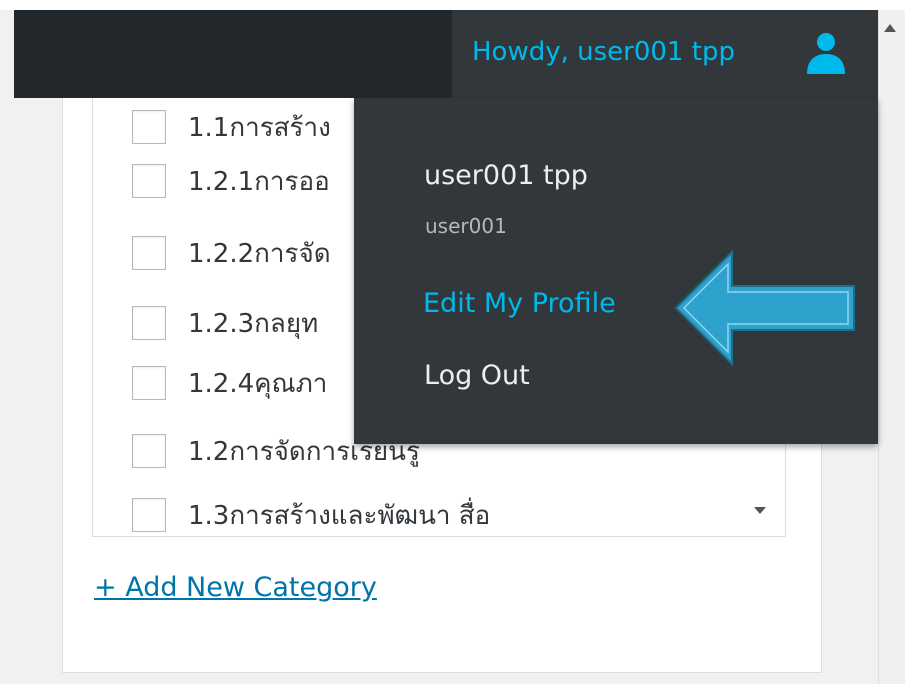  Describe the element at coordinates (259, 127) in the screenshot. I see `category-label: 1.1การสร้าง` at that location.